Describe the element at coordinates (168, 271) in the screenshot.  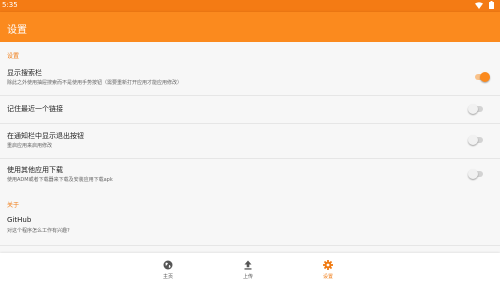
I see `tab-home: 主页` at that location.